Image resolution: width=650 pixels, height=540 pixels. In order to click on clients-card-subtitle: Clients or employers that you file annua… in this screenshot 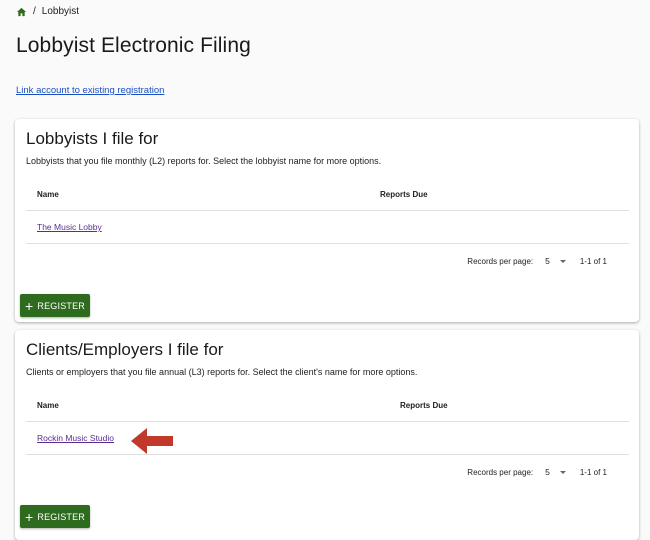, I will do `click(222, 372)`.